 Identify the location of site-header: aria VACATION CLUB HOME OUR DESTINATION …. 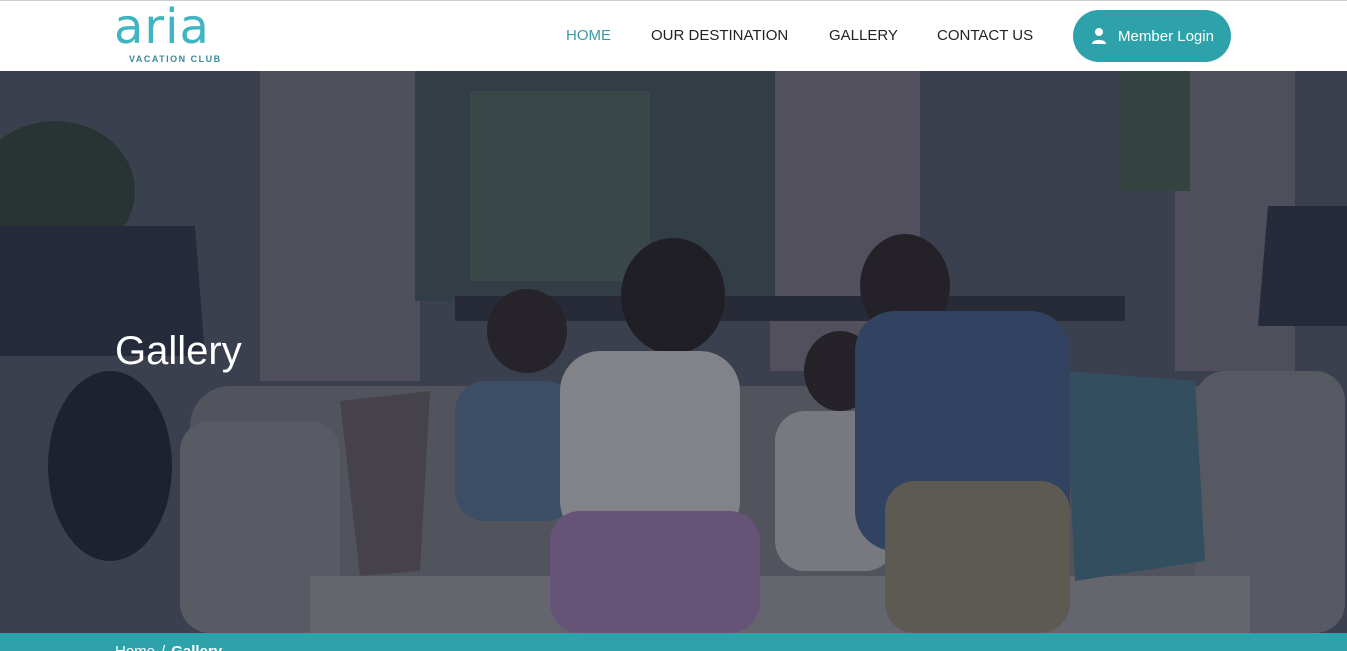
(673, 36).